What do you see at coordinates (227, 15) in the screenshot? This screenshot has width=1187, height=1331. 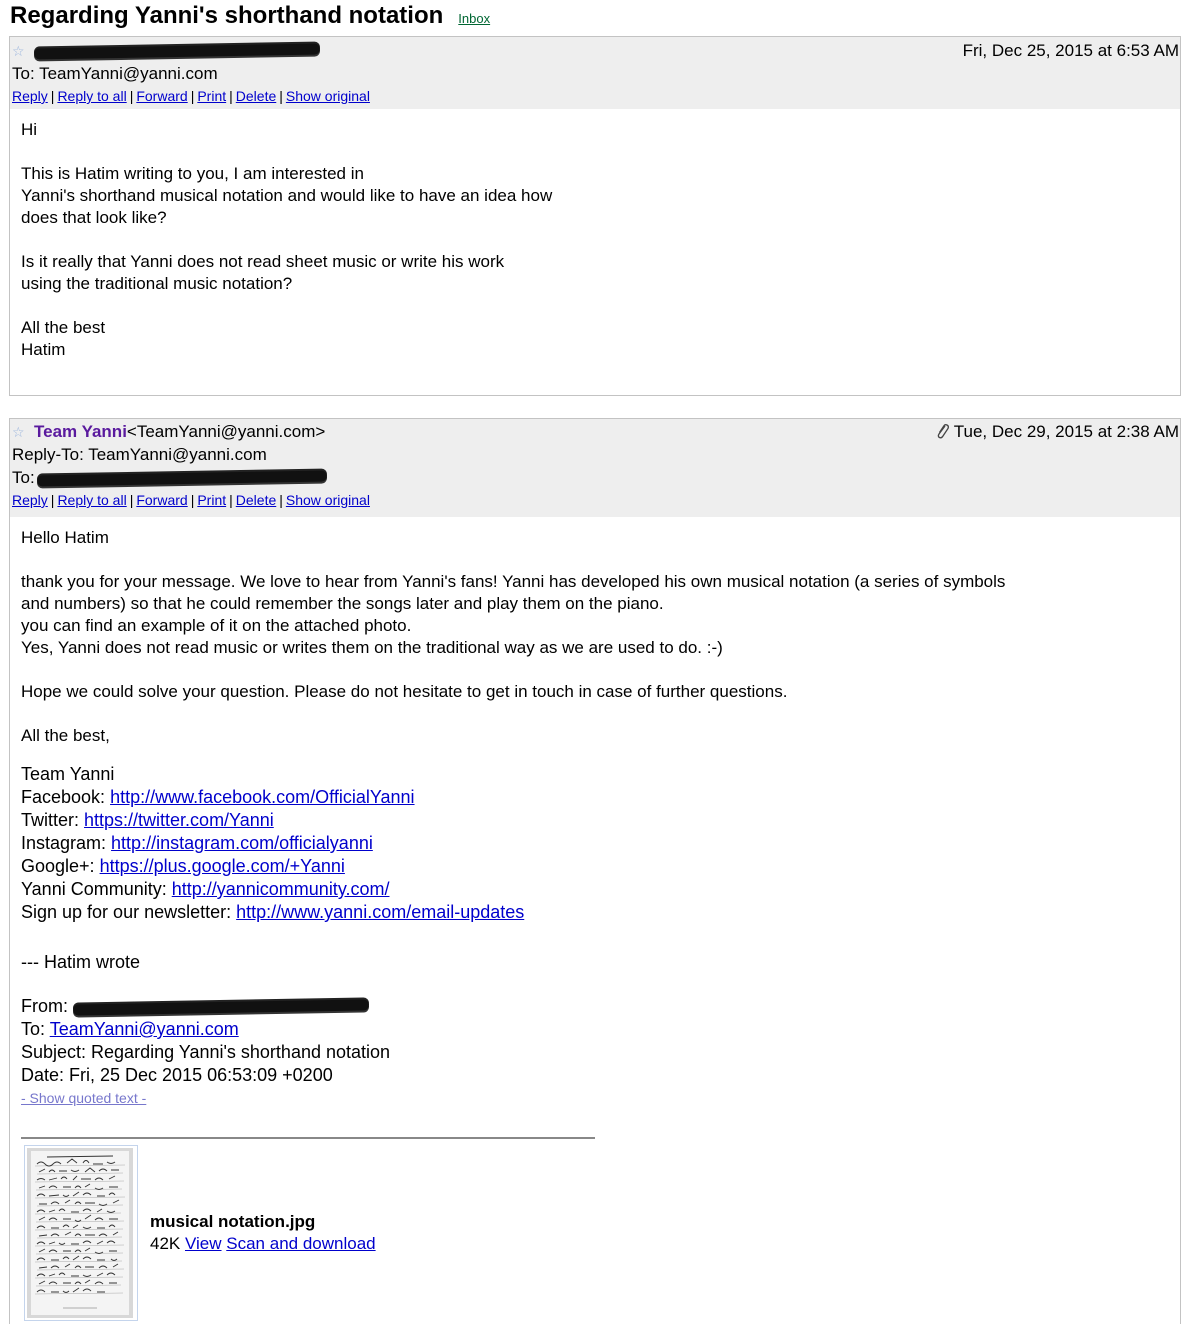 I see `email-subject: Regarding Yanni's shorthand notation` at bounding box center [227, 15].